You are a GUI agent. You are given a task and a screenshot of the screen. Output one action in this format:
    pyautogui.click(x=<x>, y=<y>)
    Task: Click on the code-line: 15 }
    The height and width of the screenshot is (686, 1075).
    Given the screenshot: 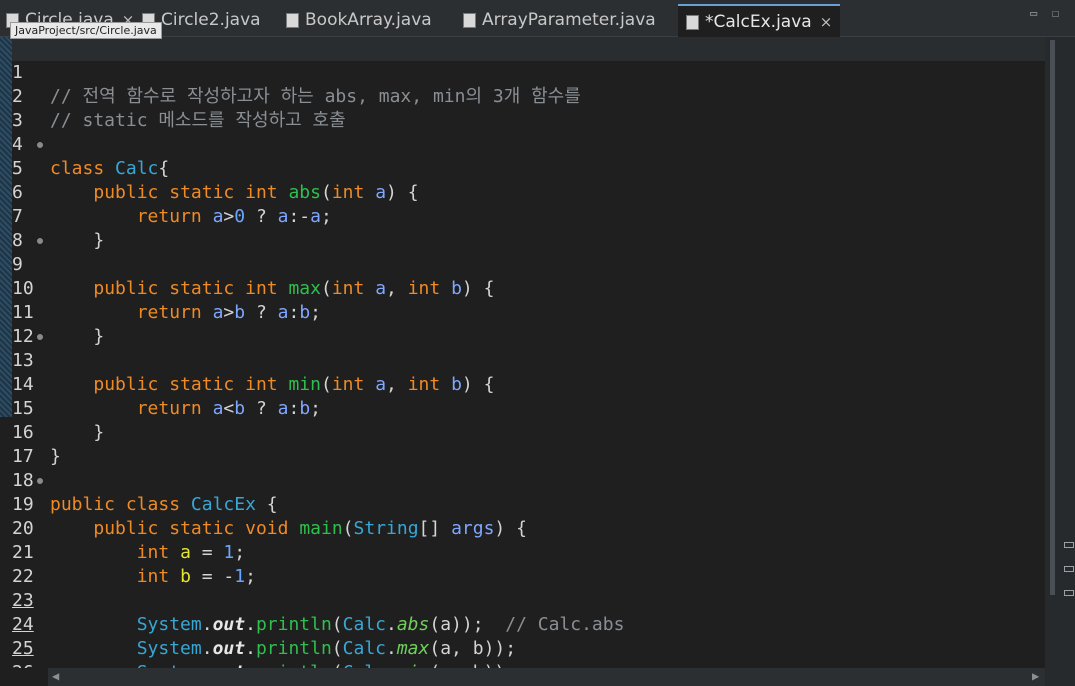 What is the action you would take?
    pyautogui.click(x=522, y=408)
    